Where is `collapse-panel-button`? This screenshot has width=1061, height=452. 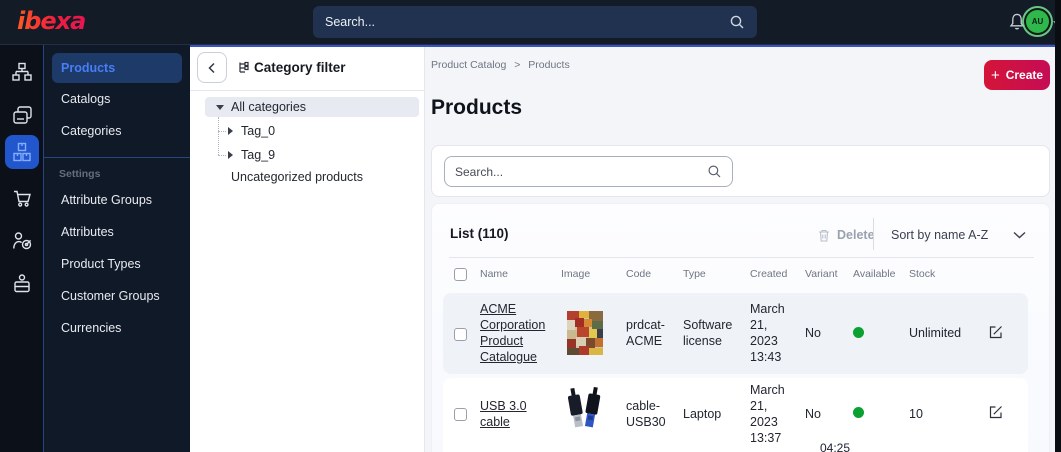
collapse-panel-button is located at coordinates (212, 67).